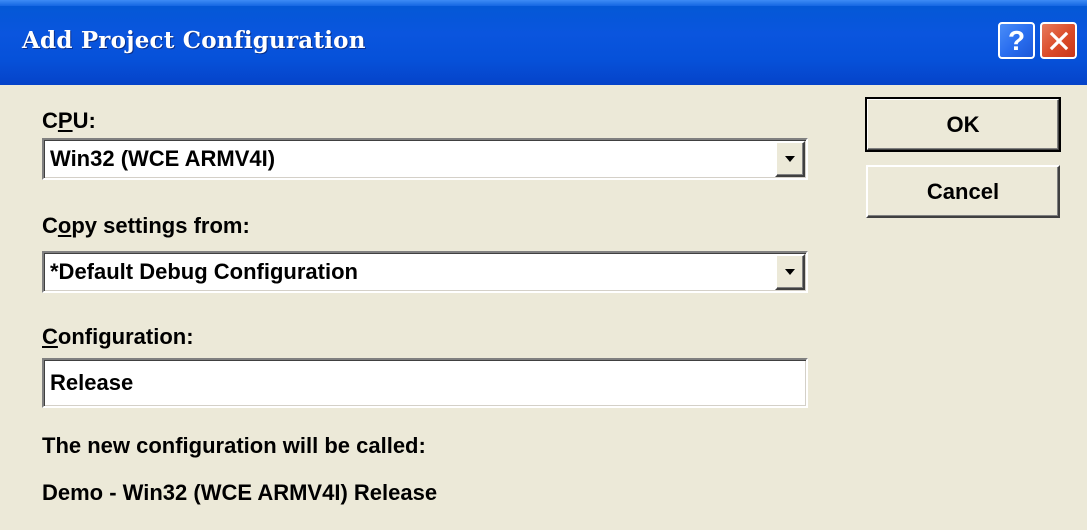 The width and height of the screenshot is (1087, 530). Describe the element at coordinates (240, 492) in the screenshot. I see `result-name: Demo - Win32 (WCE ARMV4I) Release` at that location.